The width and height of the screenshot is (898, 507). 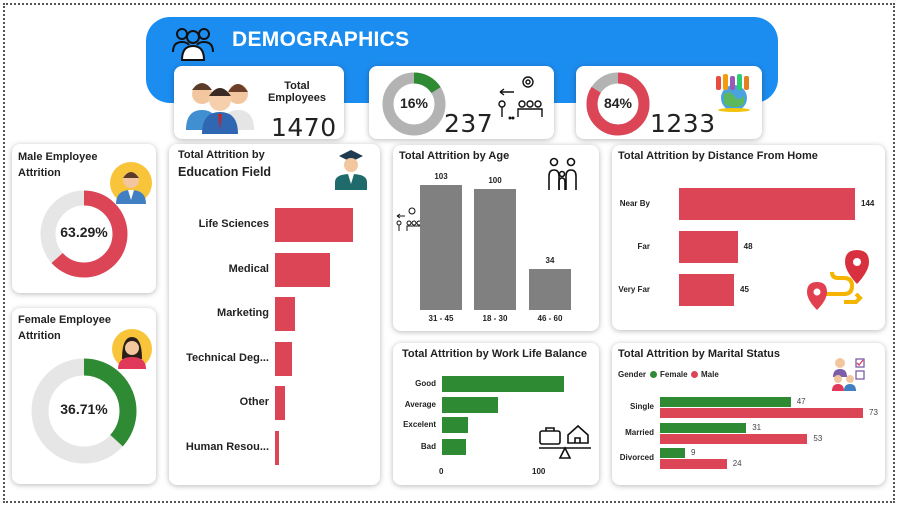 What do you see at coordinates (868, 203) in the screenshot?
I see `distance-value-label: 144` at bounding box center [868, 203].